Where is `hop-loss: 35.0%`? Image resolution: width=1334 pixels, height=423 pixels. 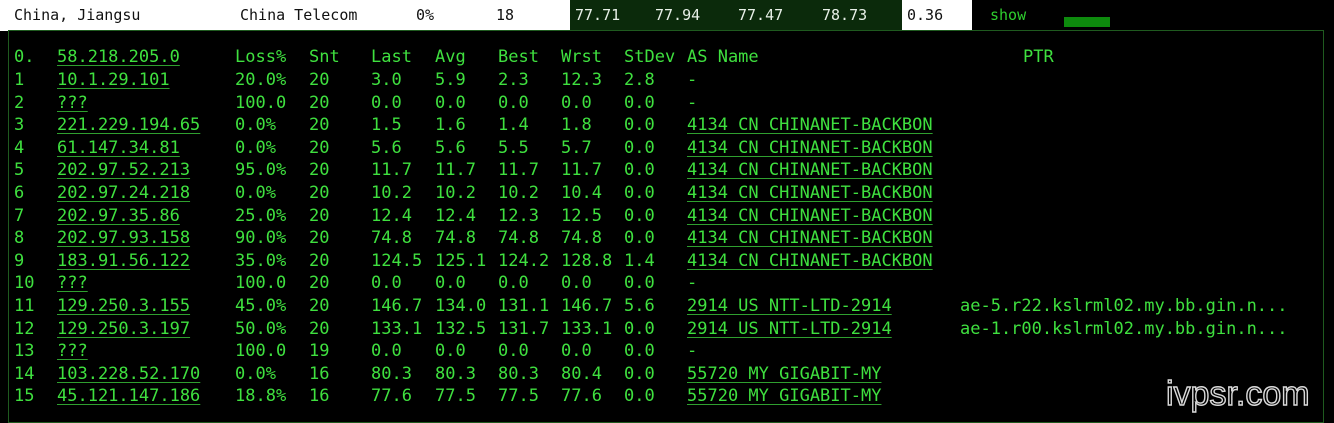 hop-loss: 35.0% is located at coordinates (261, 260).